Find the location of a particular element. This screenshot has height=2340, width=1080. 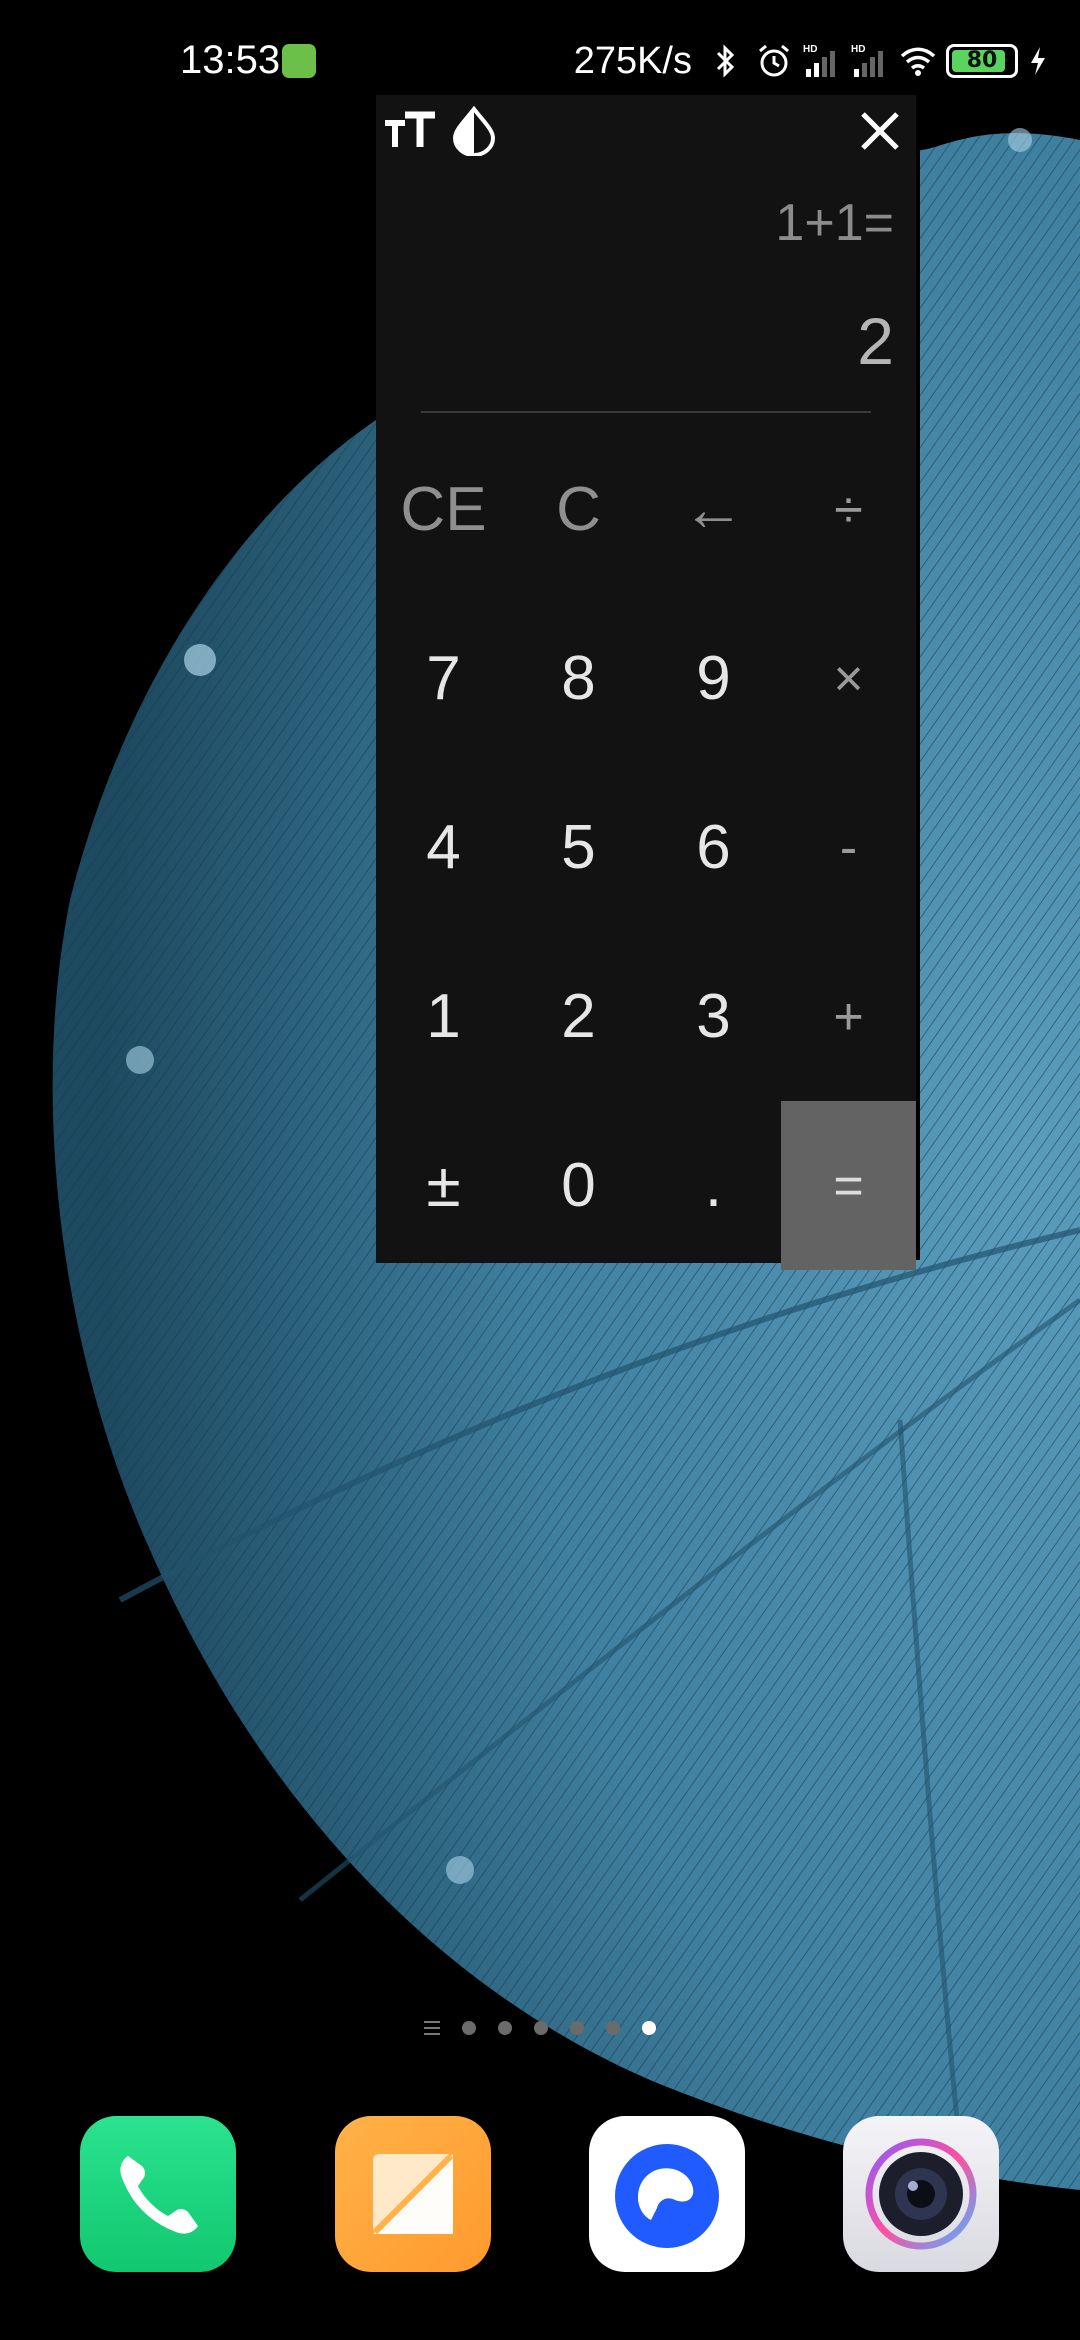

wifi-icon is located at coordinates (918, 61).